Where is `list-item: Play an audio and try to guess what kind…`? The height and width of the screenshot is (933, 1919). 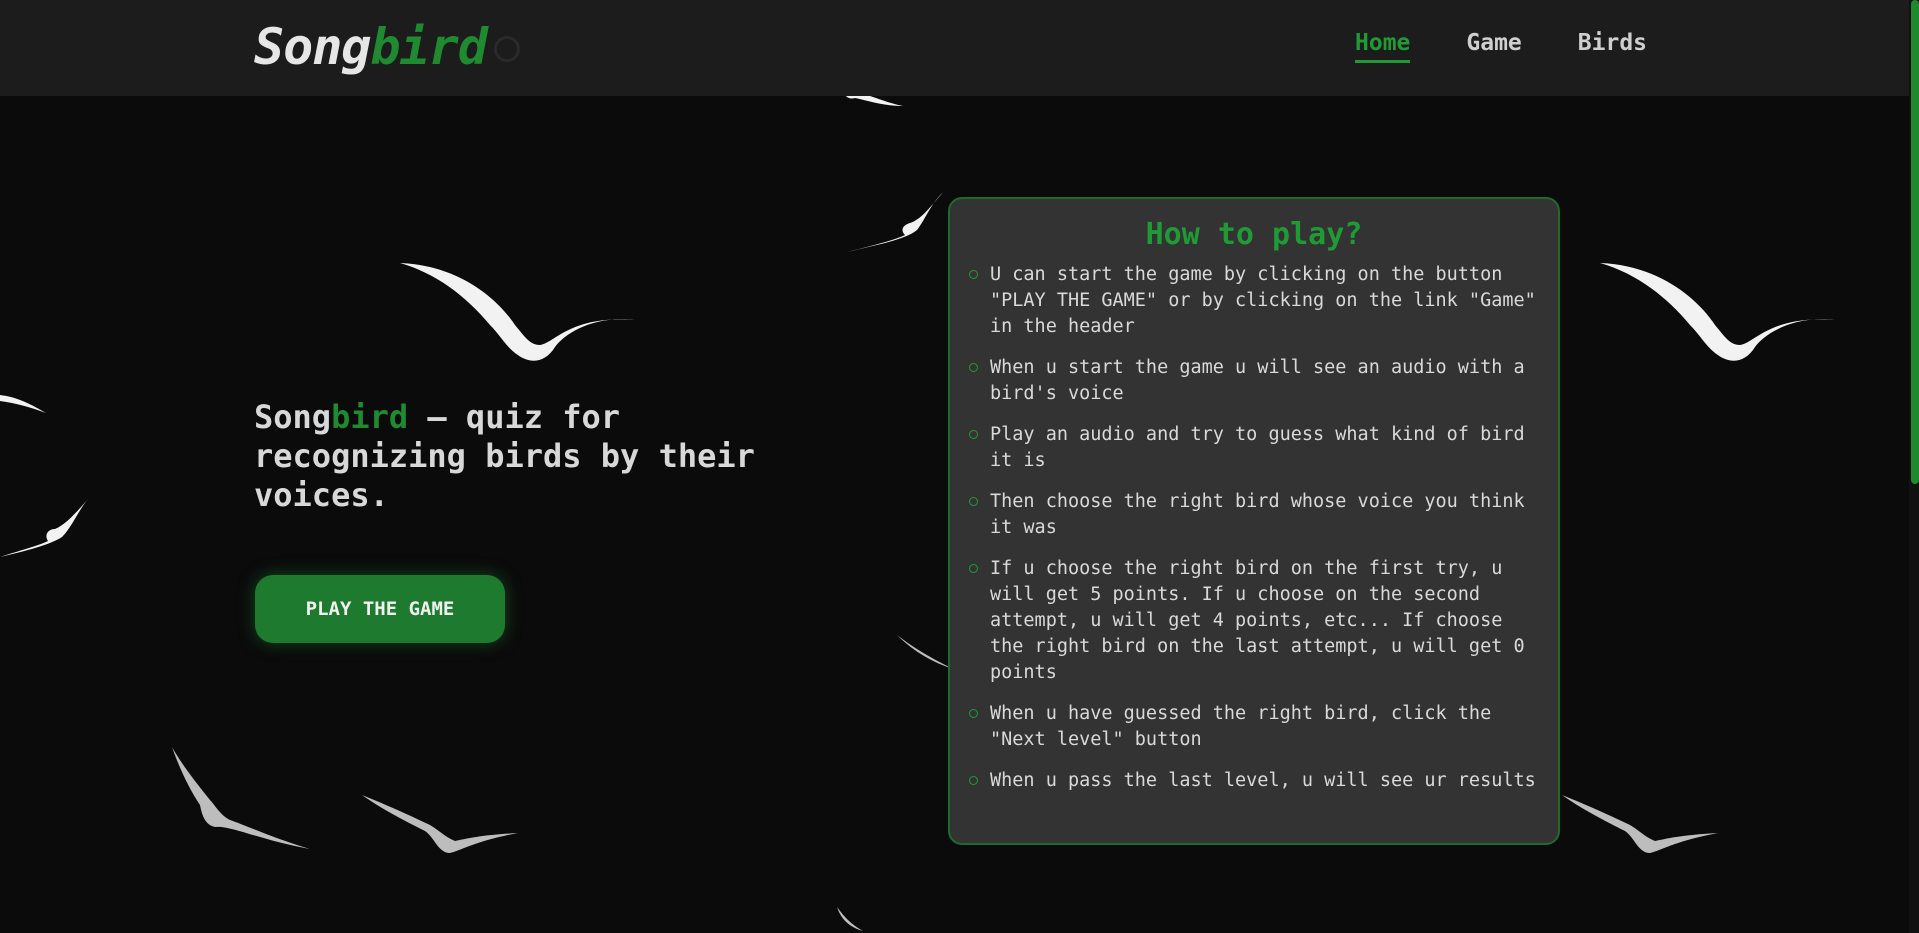
list-item: Play an audio and try to guess what kind… is located at coordinates (1254, 448).